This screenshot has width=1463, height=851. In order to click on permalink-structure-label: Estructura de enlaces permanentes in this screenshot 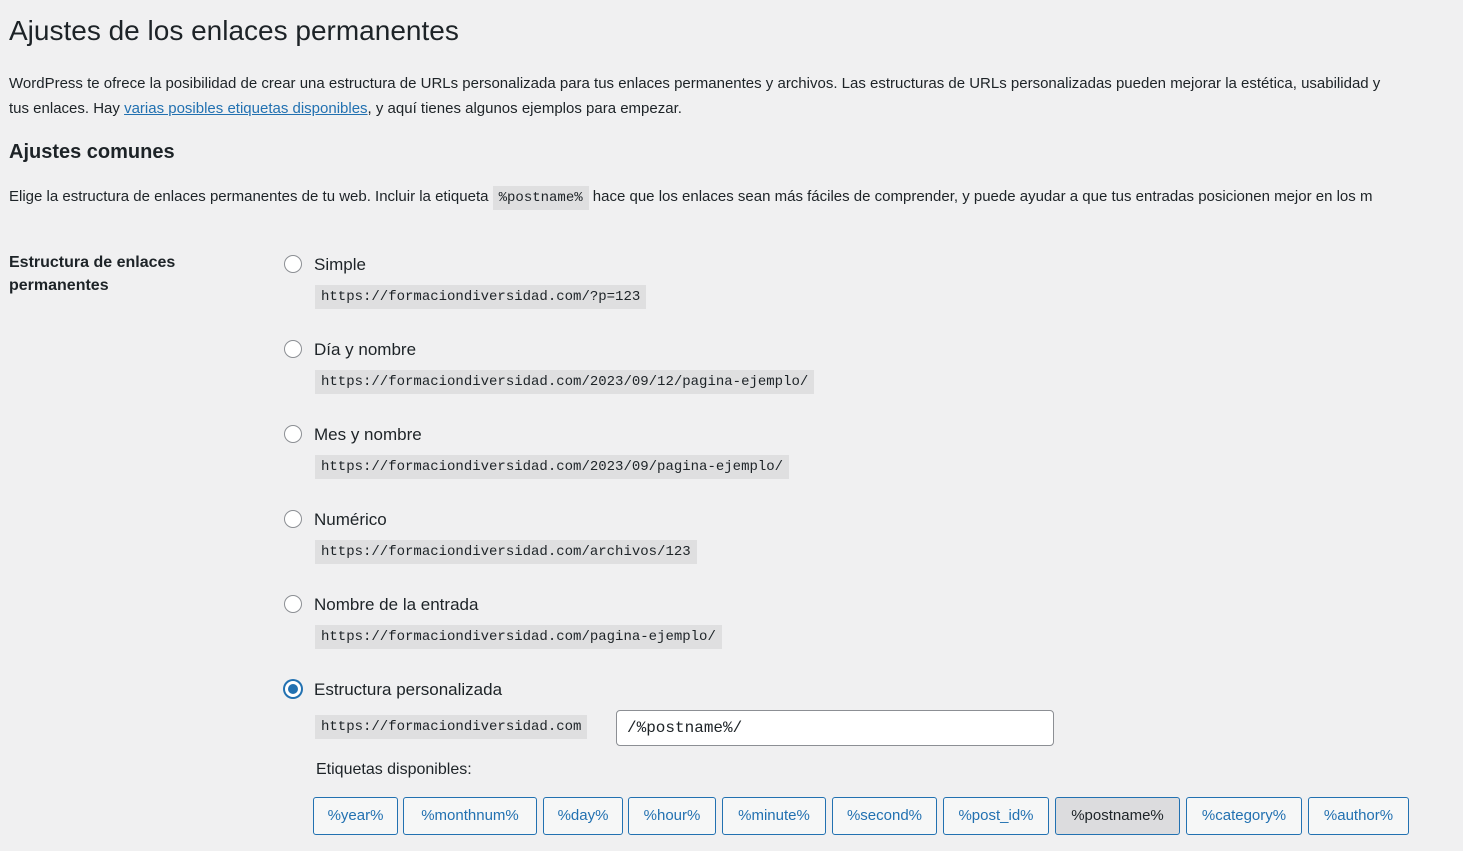, I will do `click(92, 274)`.